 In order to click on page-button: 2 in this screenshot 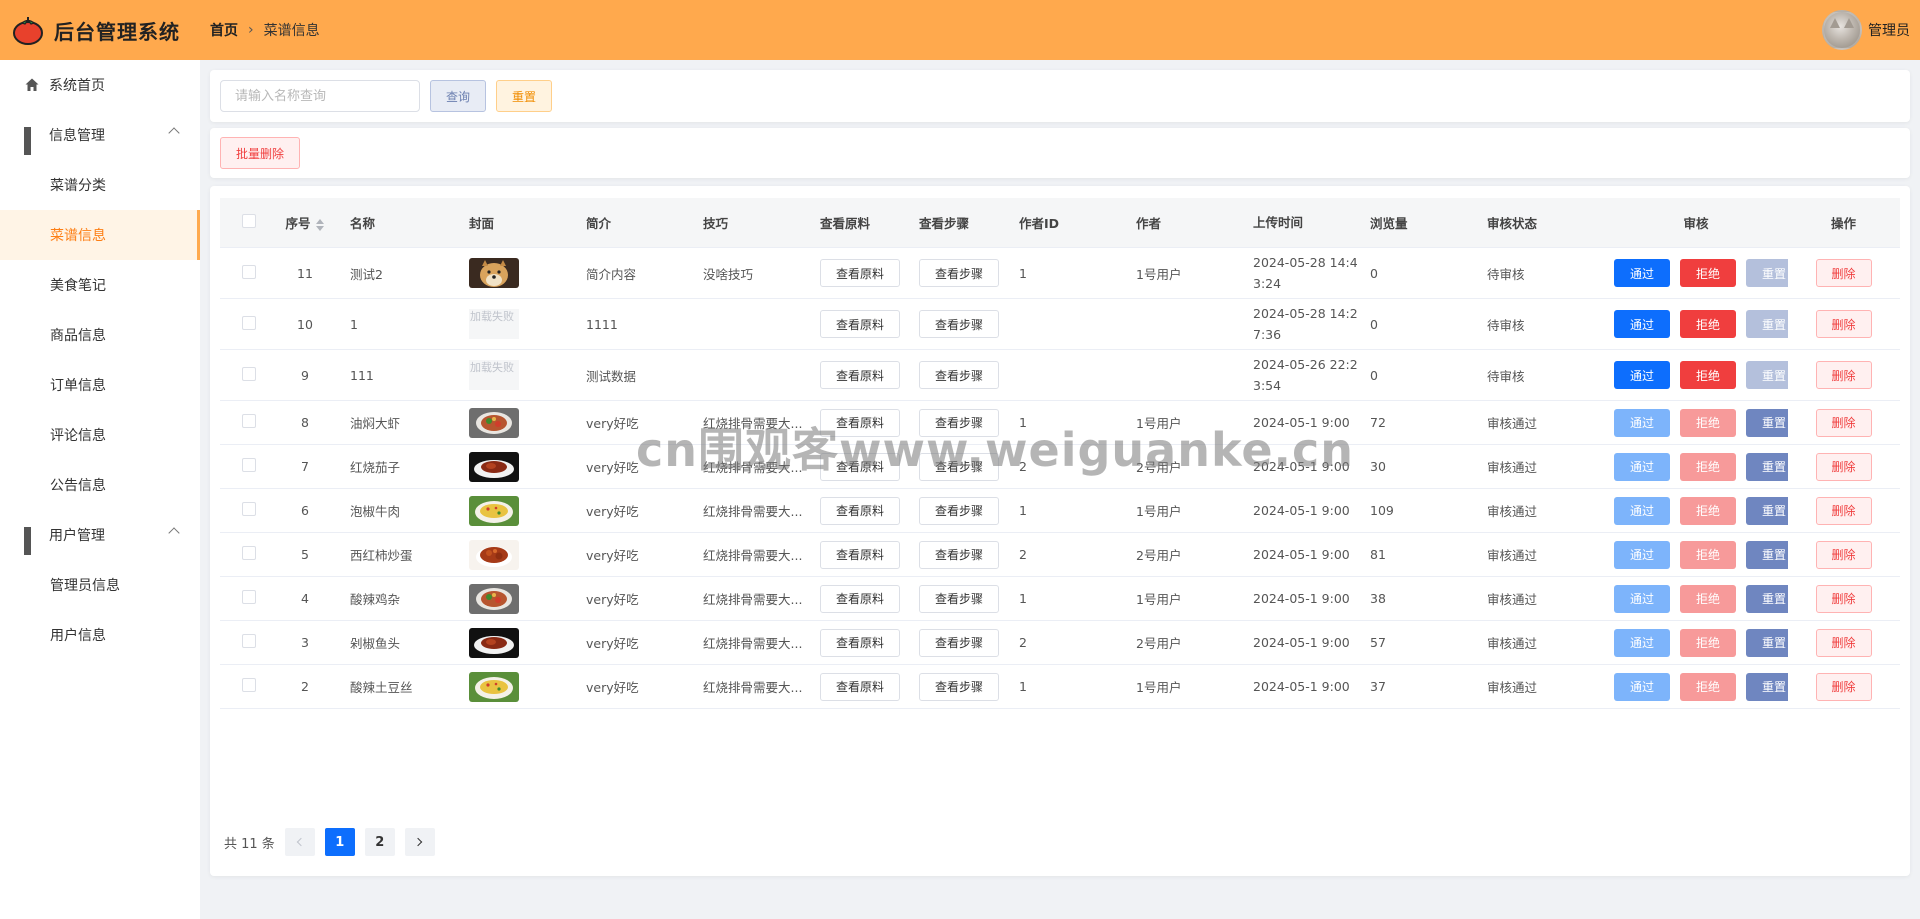, I will do `click(379, 842)`.